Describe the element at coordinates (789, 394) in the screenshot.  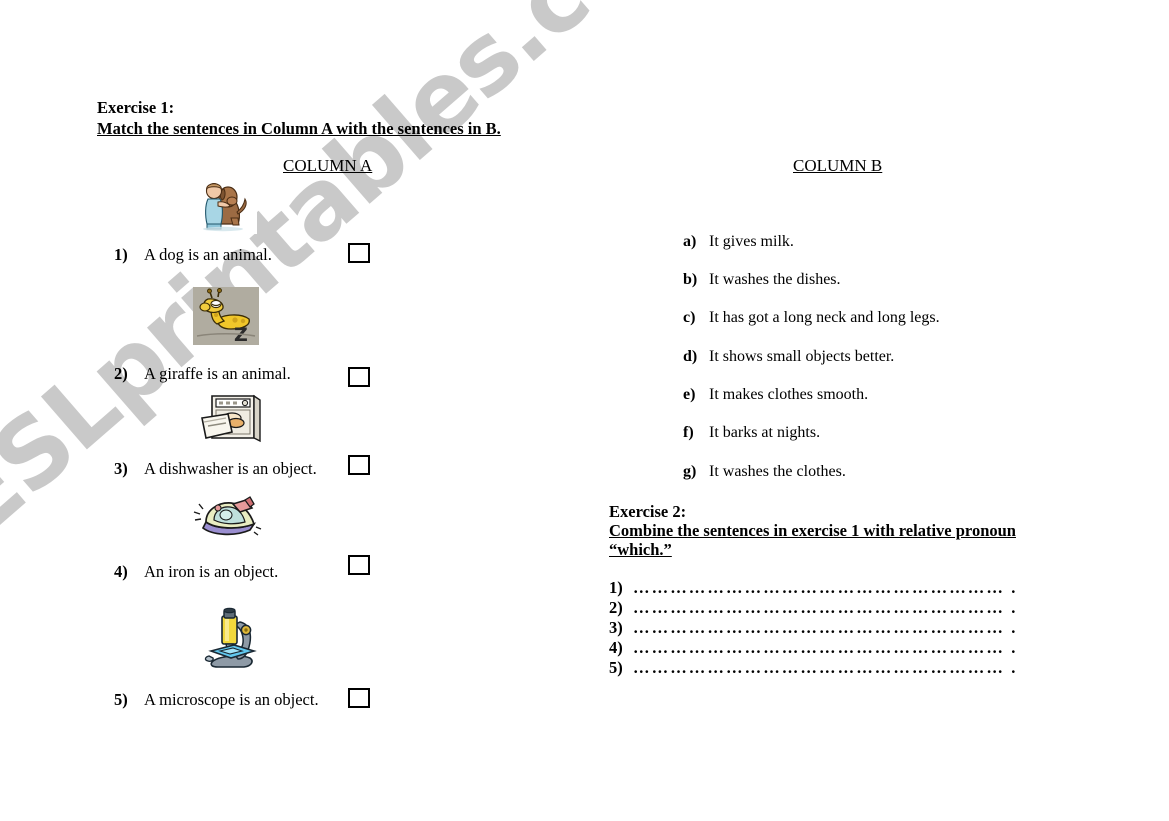
I see `item-text: It makes clothes smooth.` at that location.